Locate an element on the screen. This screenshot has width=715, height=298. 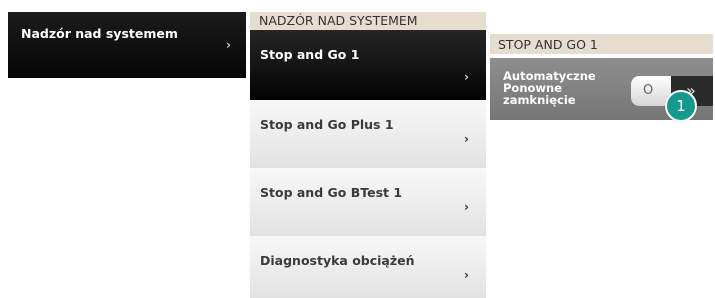
submenu-item-load-diagnostics: Diagnostyka obciążeń › is located at coordinates (368, 267).